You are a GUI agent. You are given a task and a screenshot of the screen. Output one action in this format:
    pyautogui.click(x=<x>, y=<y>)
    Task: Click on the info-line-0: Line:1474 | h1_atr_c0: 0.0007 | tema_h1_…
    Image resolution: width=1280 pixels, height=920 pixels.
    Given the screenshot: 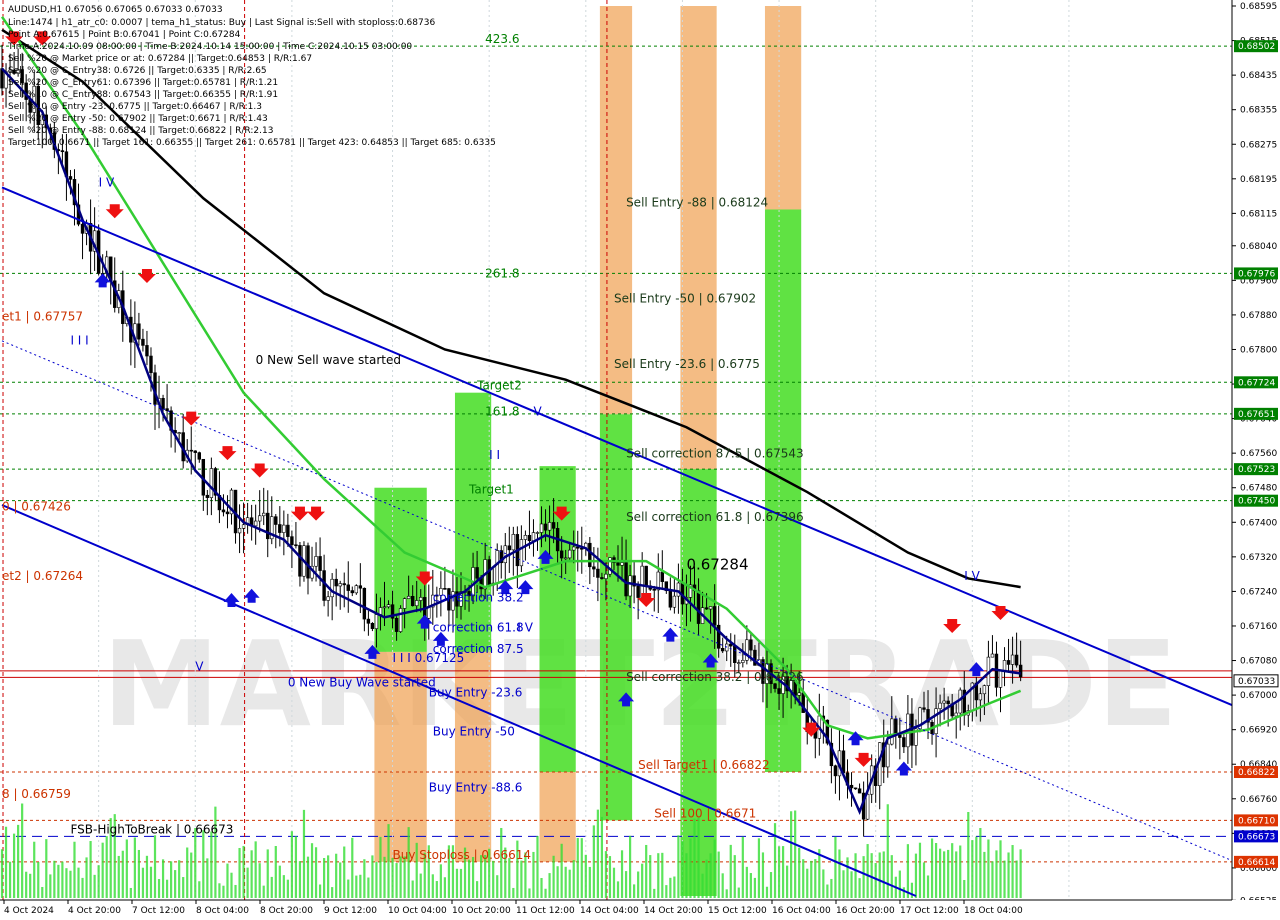 What is the action you would take?
    pyautogui.click(x=221, y=23)
    